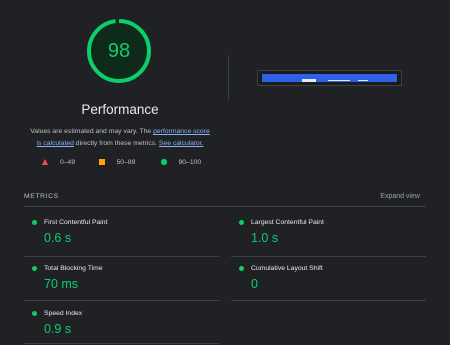  I want to click on circle-icon, so click(164, 162).